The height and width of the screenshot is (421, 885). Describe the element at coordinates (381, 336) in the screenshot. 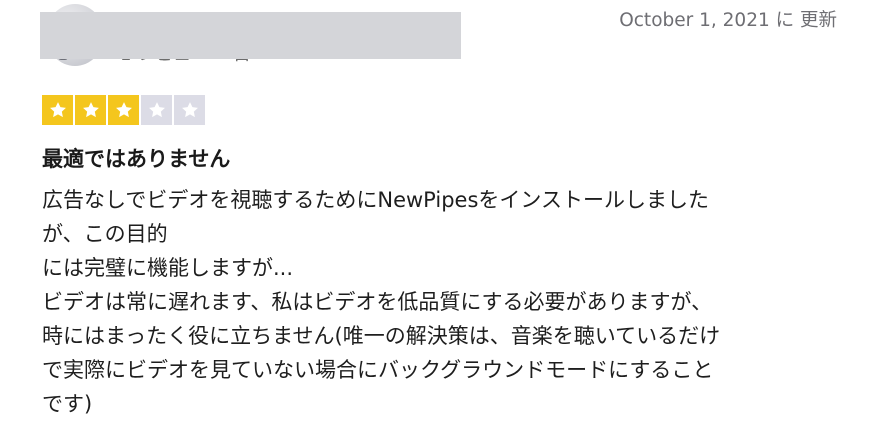

I see `review-body-line: 時にはまったく役に立ちません(唯一の解決策は、音楽を聴いているだけ` at that location.